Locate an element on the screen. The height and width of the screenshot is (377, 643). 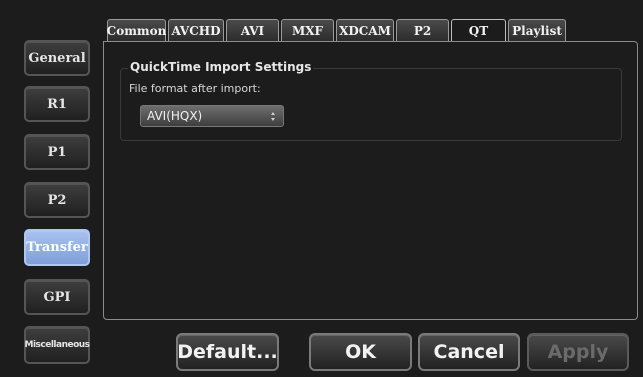
group-title: QuickTime Import Settings is located at coordinates (221, 67).